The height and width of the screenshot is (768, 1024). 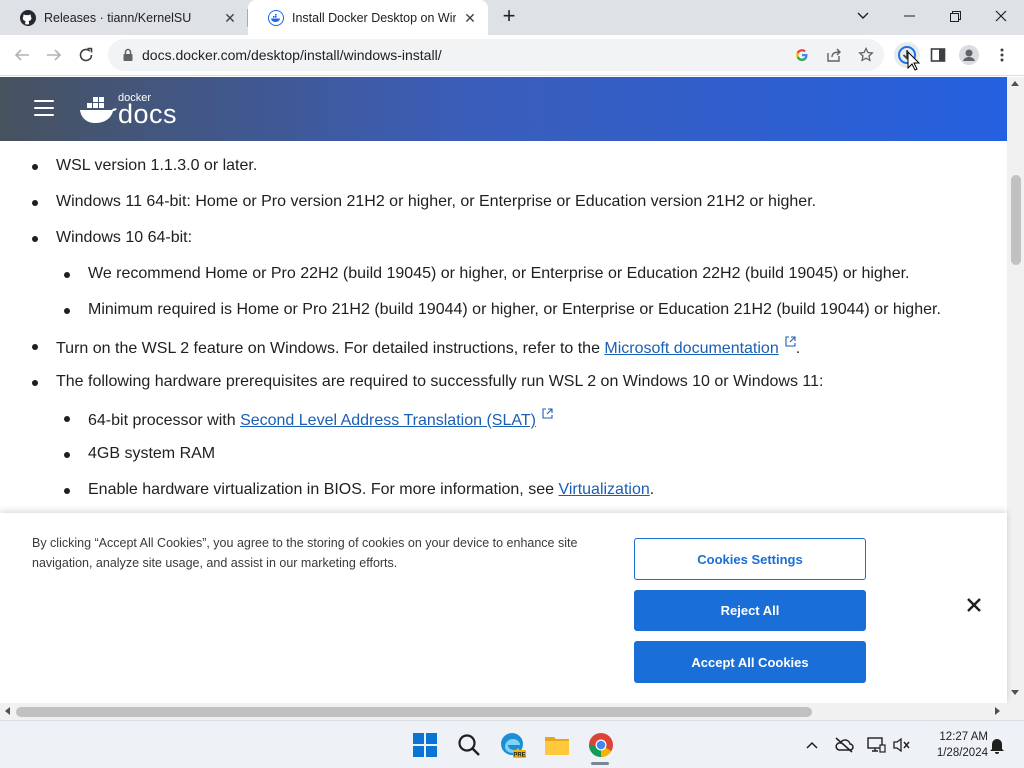 I want to click on hamburger-menu-icon, so click(x=44, y=108).